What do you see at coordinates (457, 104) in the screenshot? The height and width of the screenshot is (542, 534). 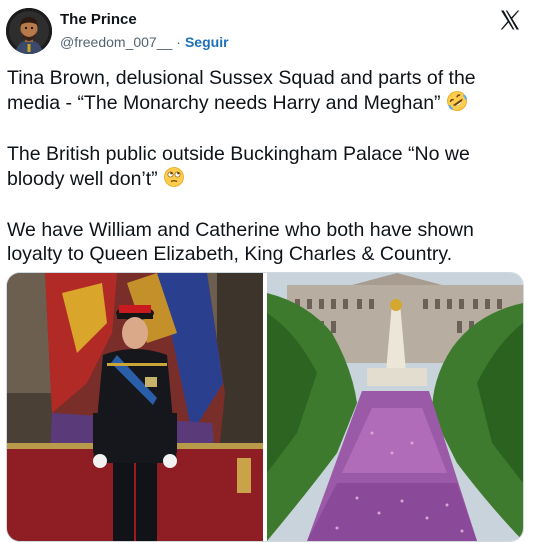 I see `rolling-on-floor-laughing-emoji` at bounding box center [457, 104].